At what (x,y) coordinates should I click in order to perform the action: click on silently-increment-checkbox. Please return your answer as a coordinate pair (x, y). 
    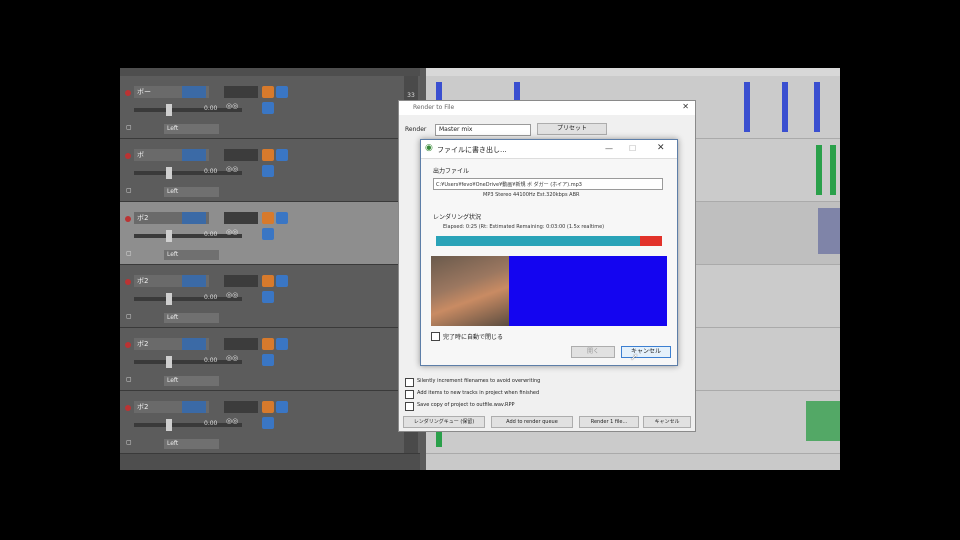
    Looking at the image, I should click on (409, 382).